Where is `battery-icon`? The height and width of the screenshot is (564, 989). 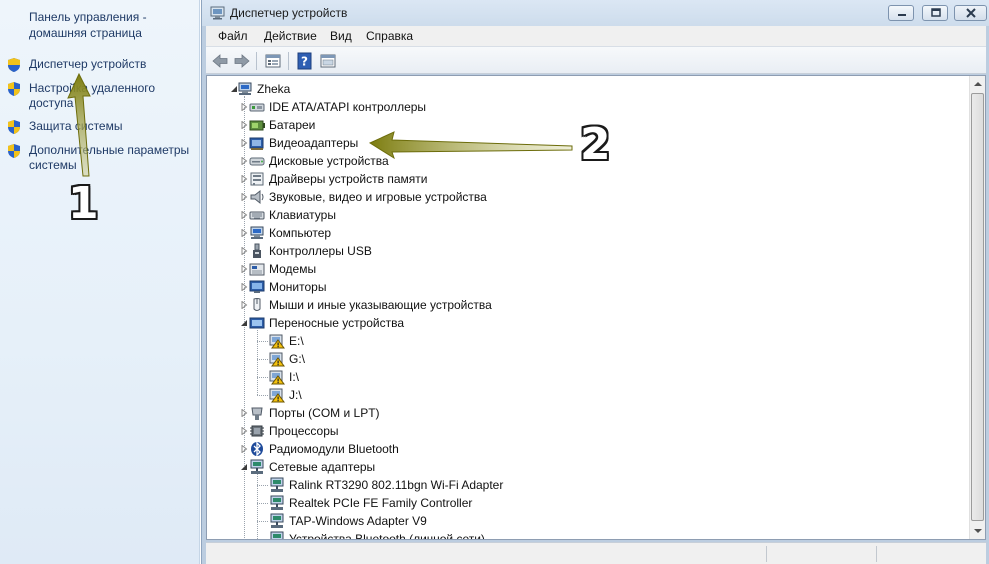
battery-icon is located at coordinates (257, 125).